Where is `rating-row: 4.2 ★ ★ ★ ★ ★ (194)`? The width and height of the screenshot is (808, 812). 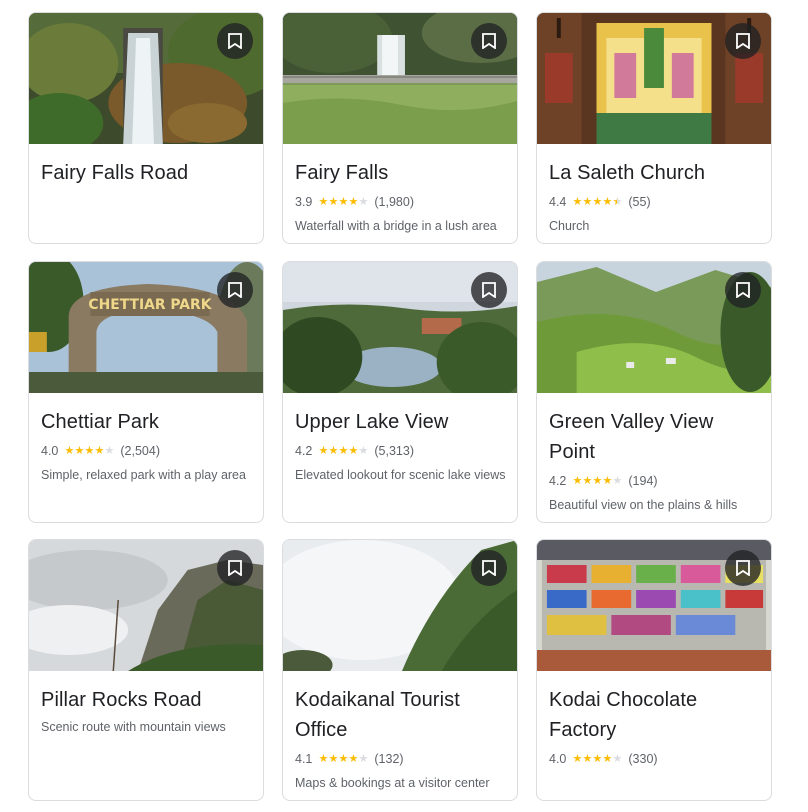 rating-row: 4.2 ★ ★ ★ ★ ★ (194) is located at coordinates (654, 481).